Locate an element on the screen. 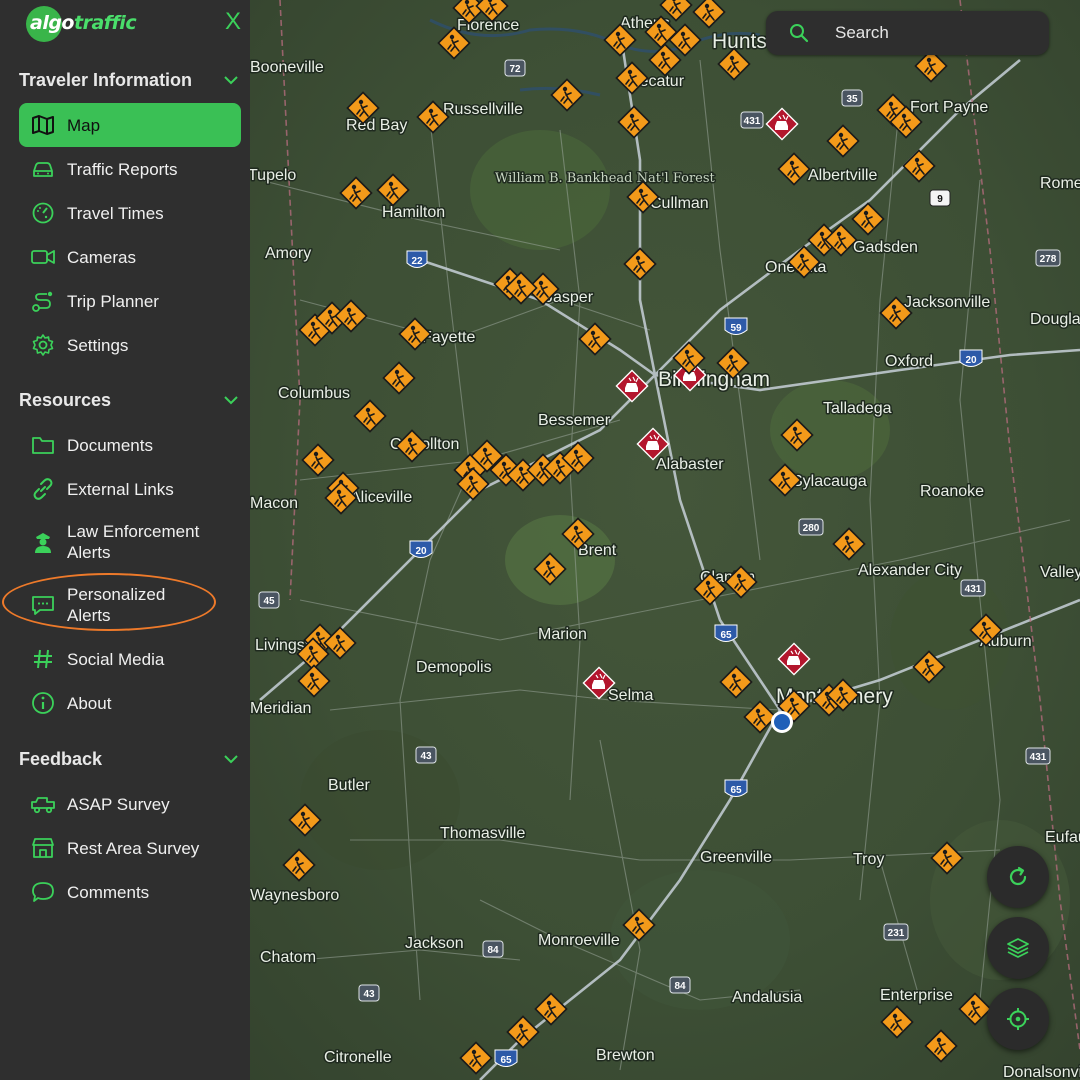  nav-item-external-links: External Links is located at coordinates (130, 489).